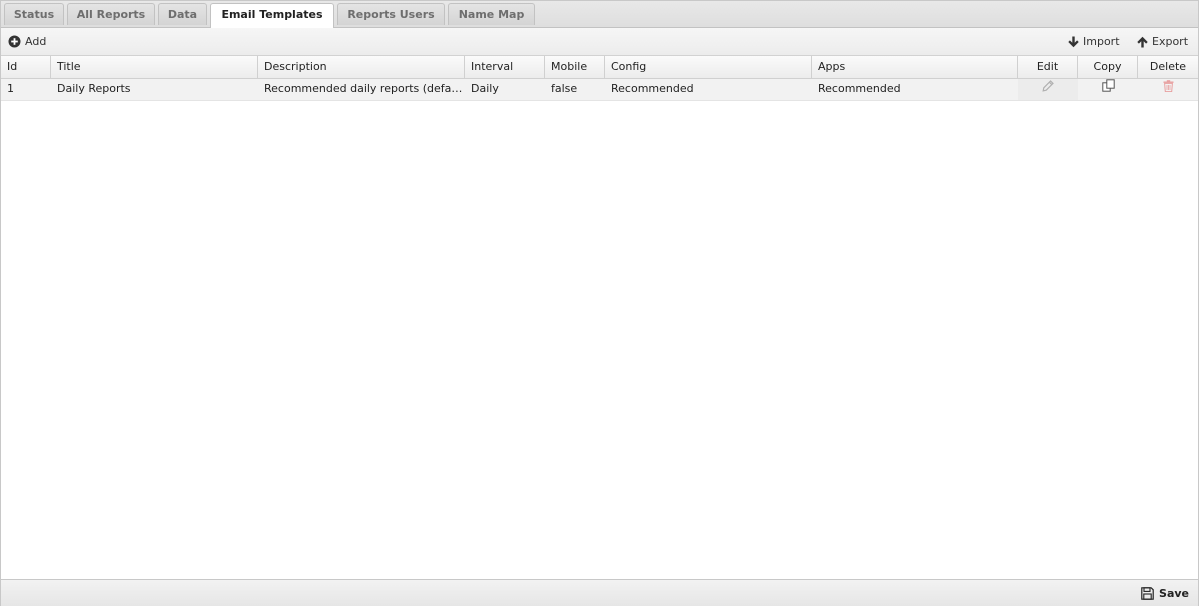 The width and height of the screenshot is (1199, 606). What do you see at coordinates (391, 14) in the screenshot?
I see `tab-reports-users: Reports Users` at bounding box center [391, 14].